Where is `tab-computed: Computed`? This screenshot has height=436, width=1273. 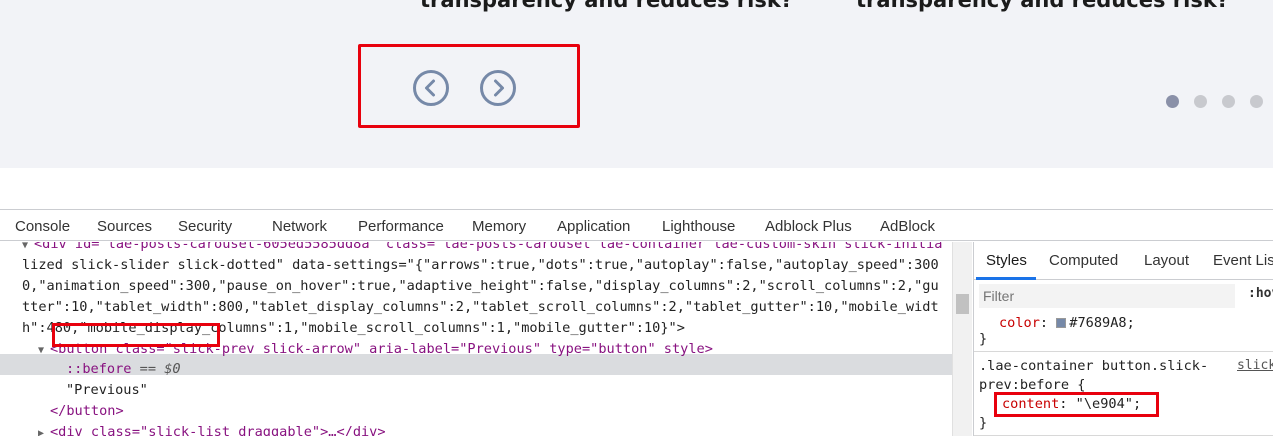 tab-computed: Computed is located at coordinates (1083, 260).